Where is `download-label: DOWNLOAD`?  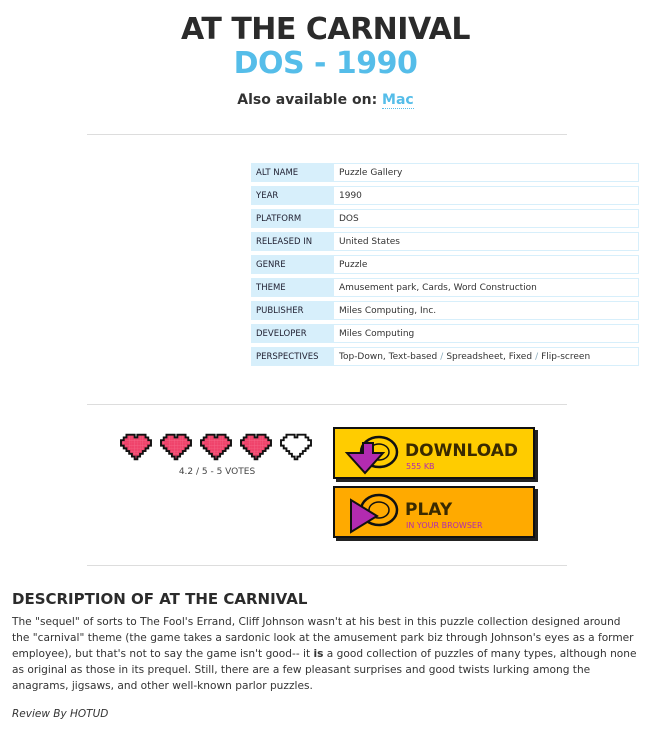 download-label: DOWNLOAD is located at coordinates (462, 451).